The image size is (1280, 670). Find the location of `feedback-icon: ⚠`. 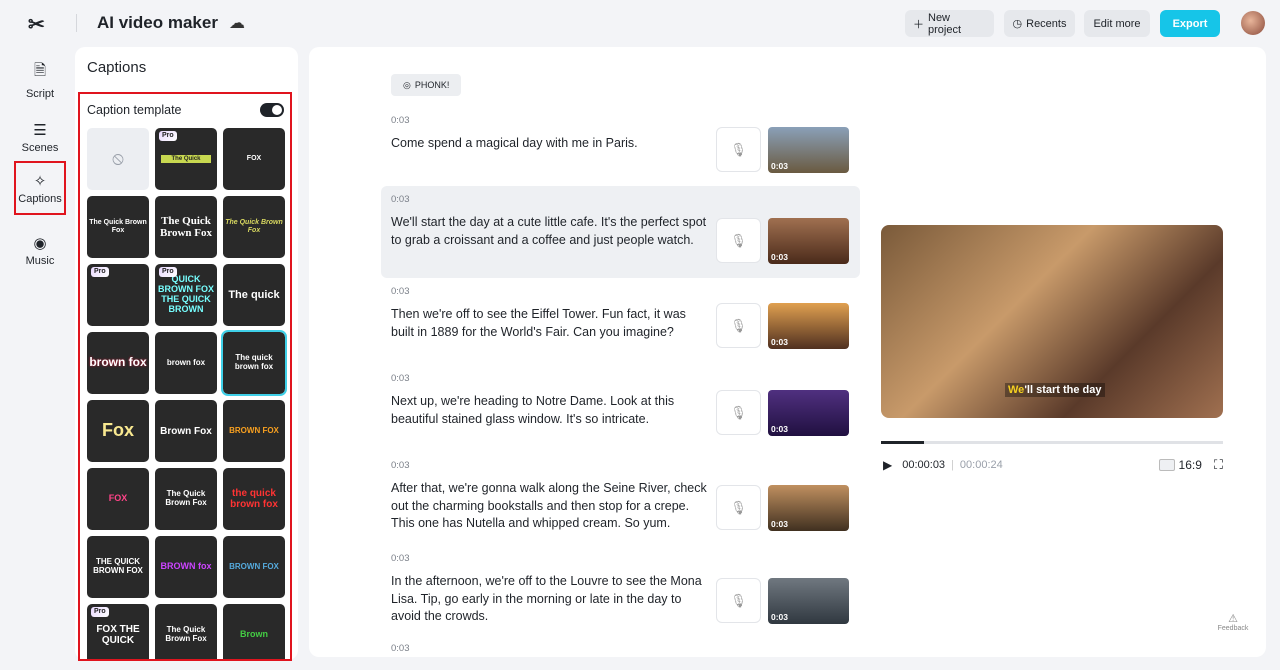

feedback-icon: ⚠ is located at coordinates (1233, 619).